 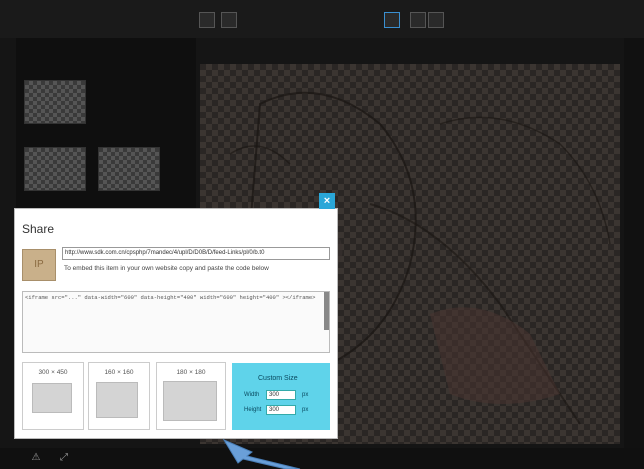 I want to click on user-icon, so click(x=392, y=20).